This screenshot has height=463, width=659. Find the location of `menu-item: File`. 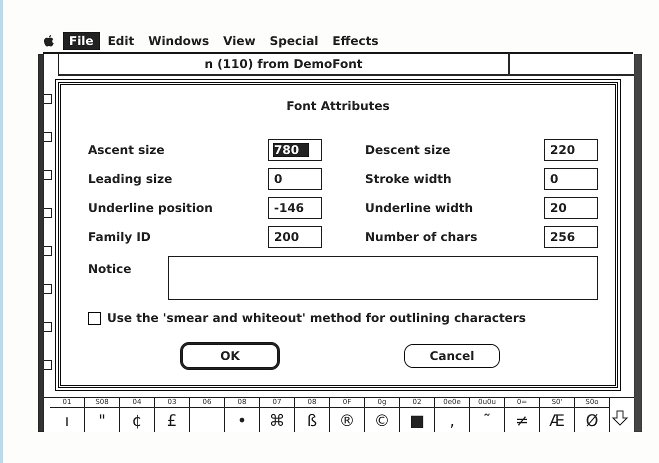

menu-item: File is located at coordinates (81, 41).